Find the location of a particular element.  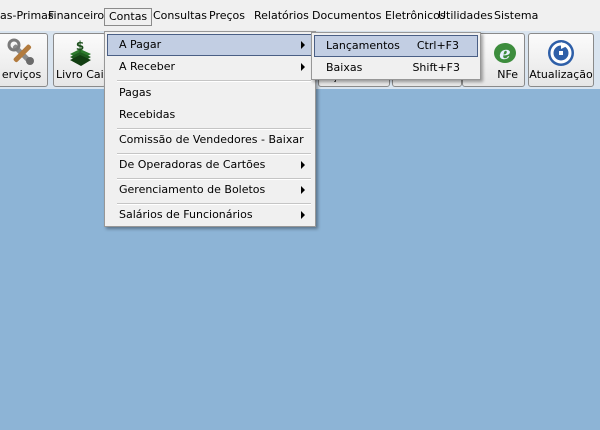

salarios-label: Salários de Funcionários is located at coordinates (186, 214).